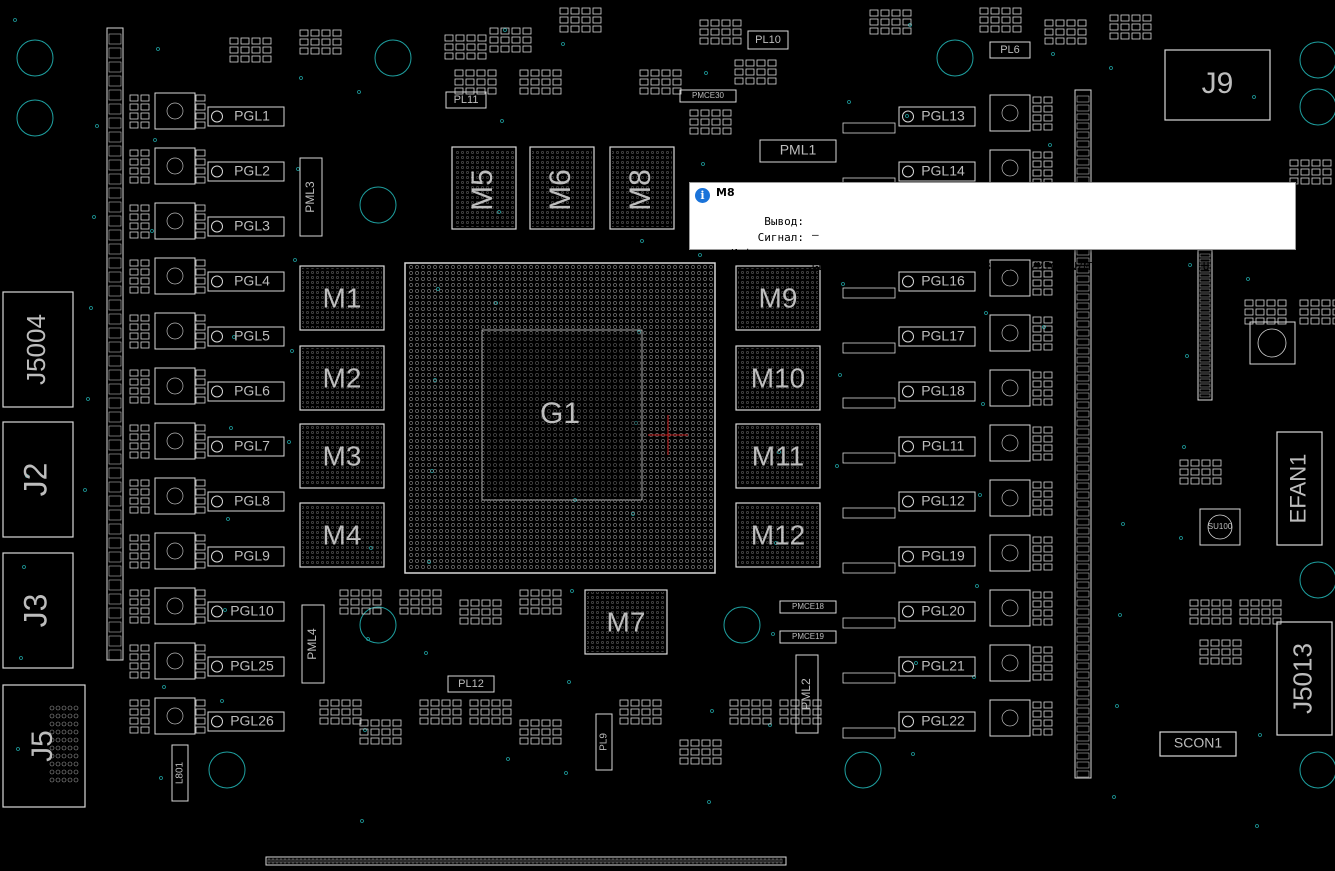 Image resolution: width=1335 pixels, height=871 pixels. I want to click on l801-label: L801, so click(180, 772).